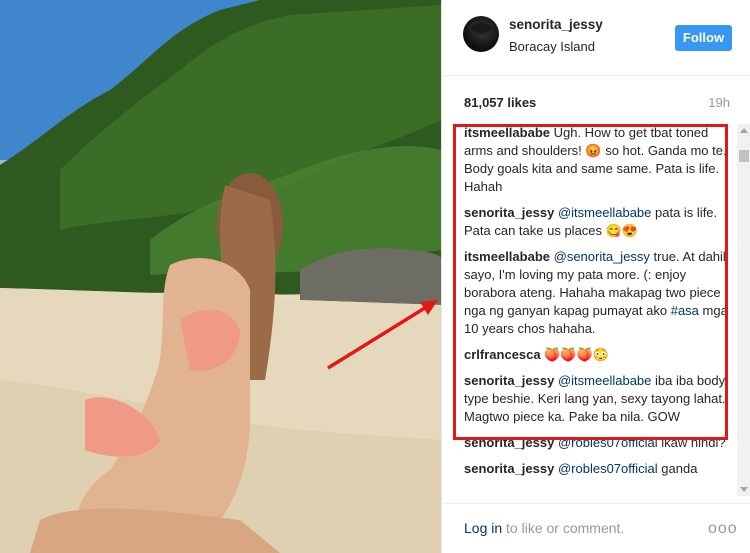 This screenshot has width=750, height=553. What do you see at coordinates (556, 24) in the screenshot?
I see `post-username: senorita_jessy` at bounding box center [556, 24].